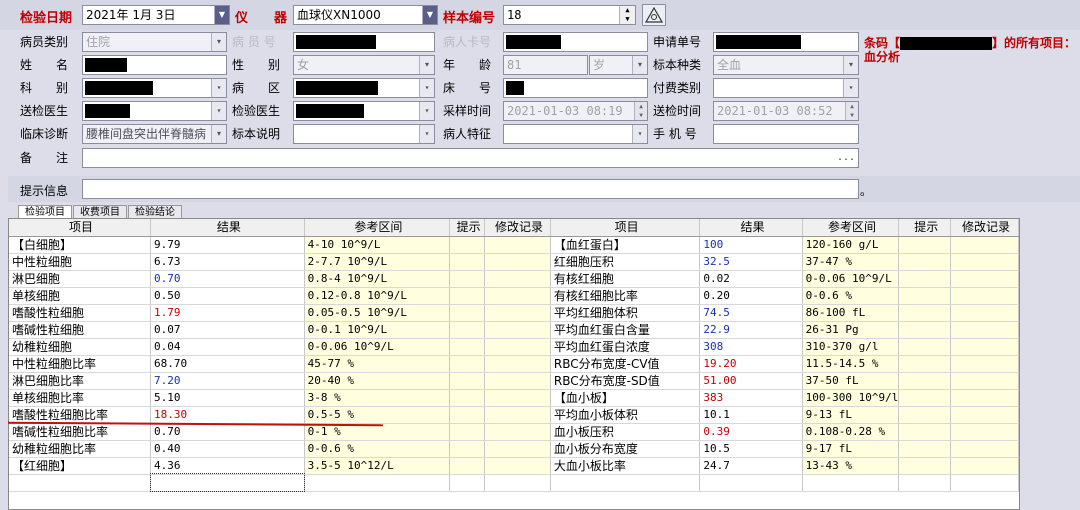  I want to click on specimen-type-select: 全血 ▾, so click(786, 65).